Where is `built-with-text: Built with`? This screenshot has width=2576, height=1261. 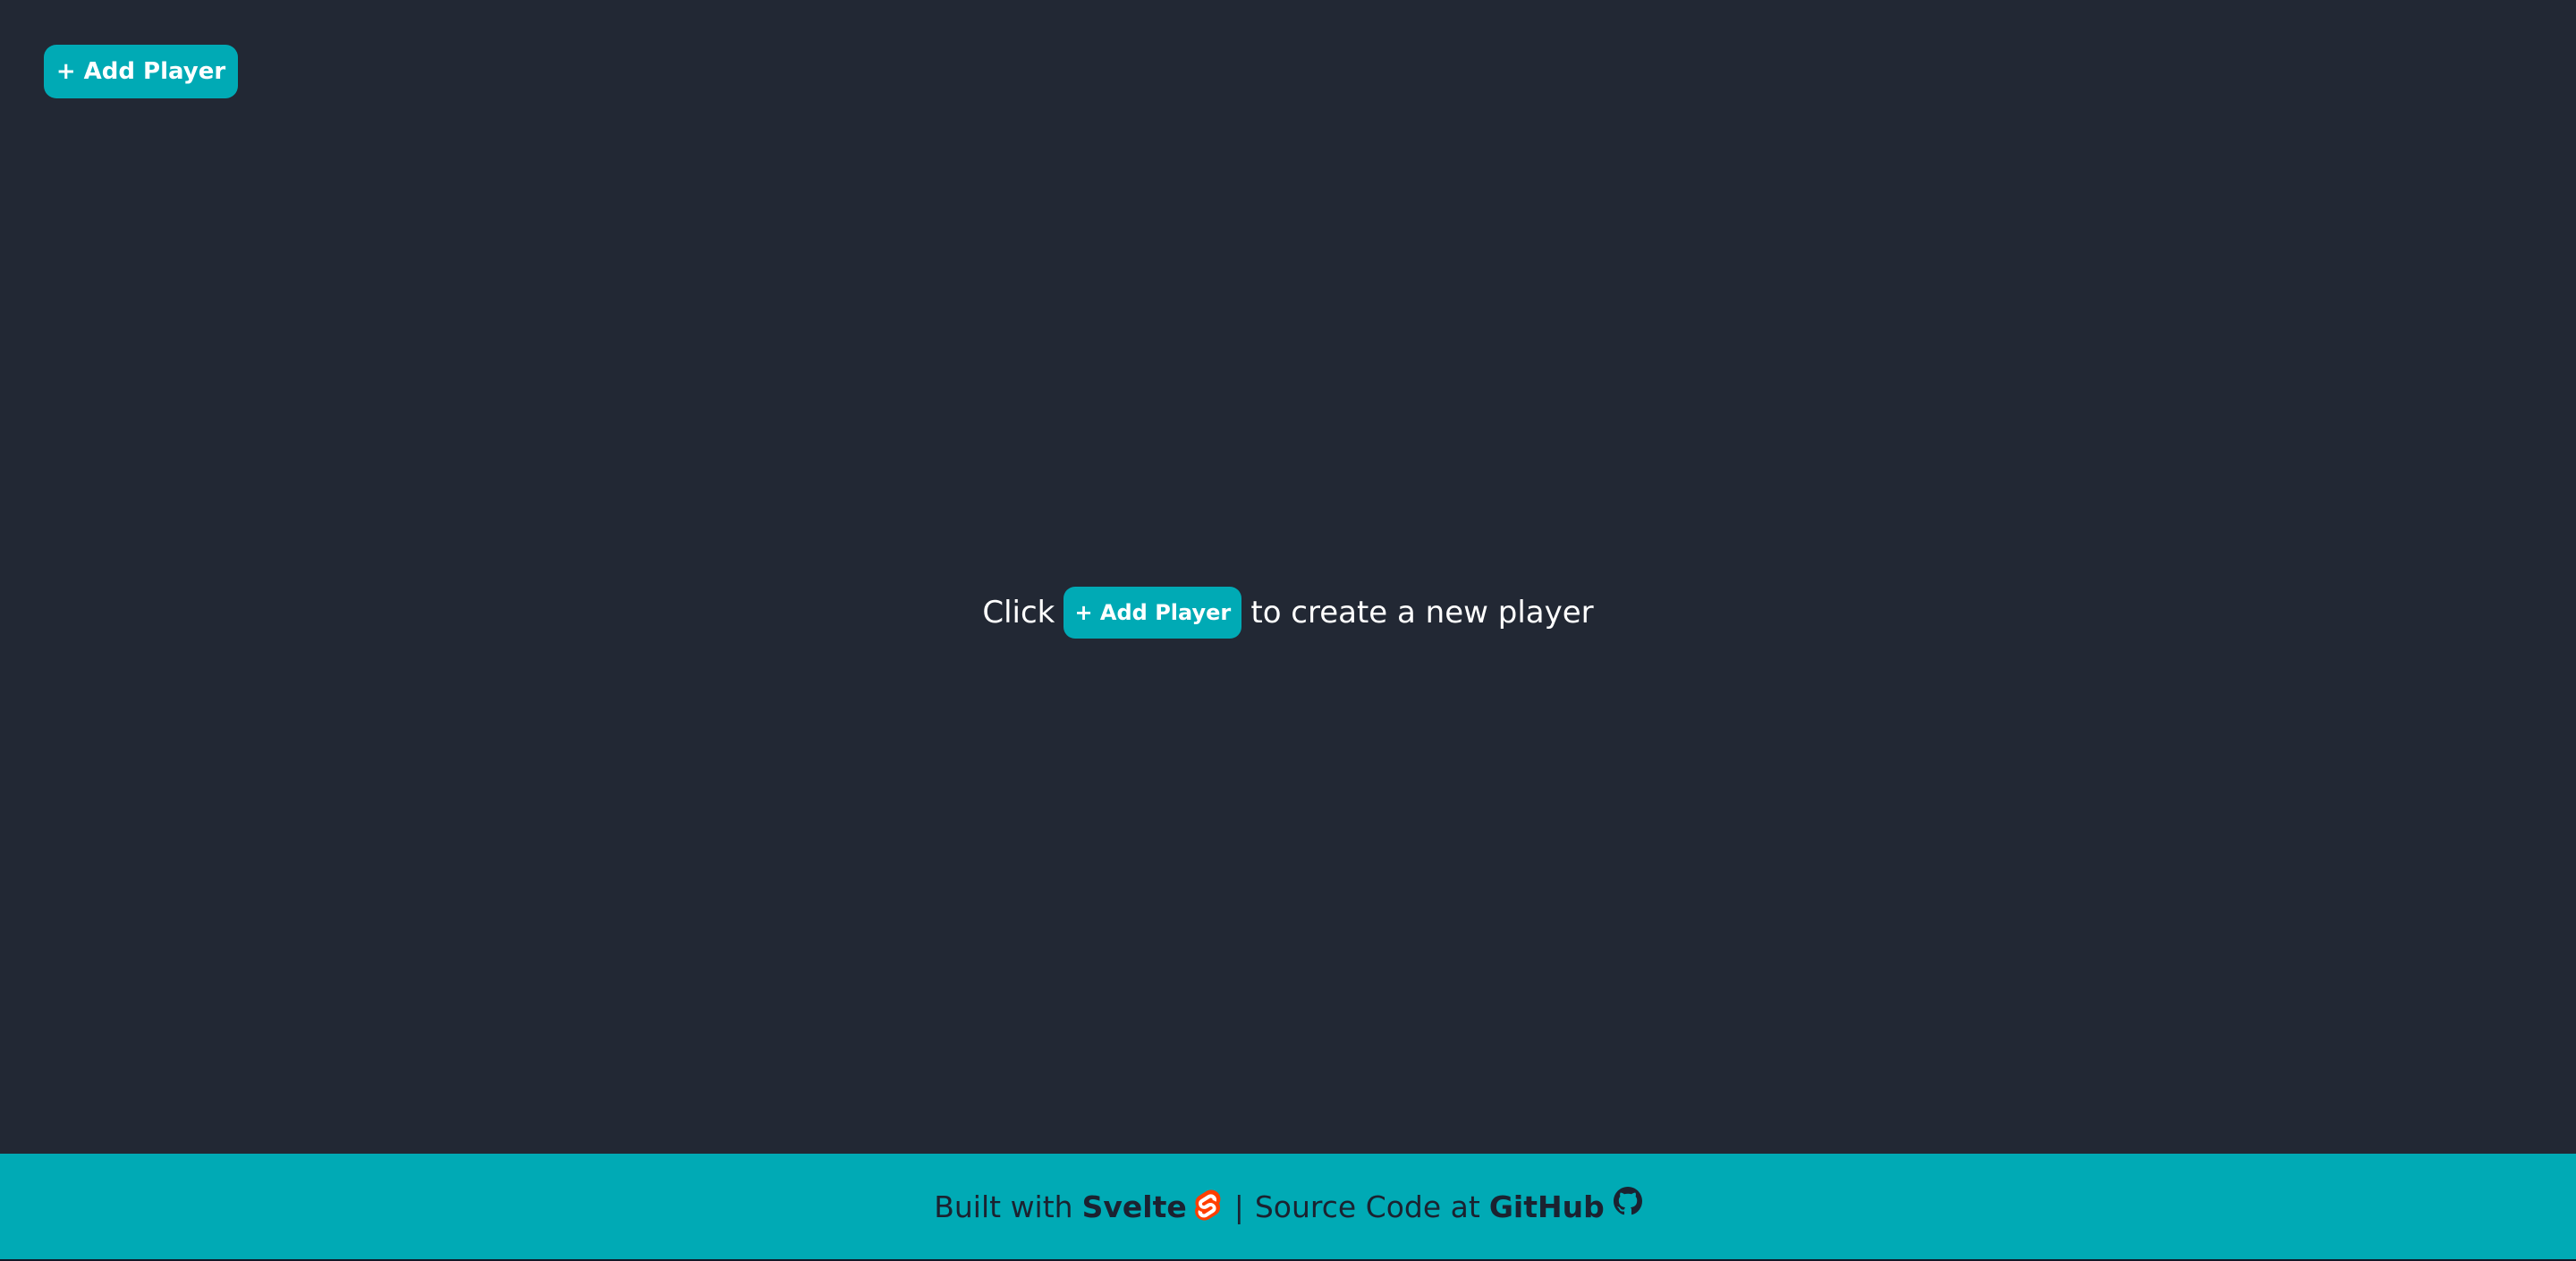 built-with-text: Built with is located at coordinates (1003, 1206).